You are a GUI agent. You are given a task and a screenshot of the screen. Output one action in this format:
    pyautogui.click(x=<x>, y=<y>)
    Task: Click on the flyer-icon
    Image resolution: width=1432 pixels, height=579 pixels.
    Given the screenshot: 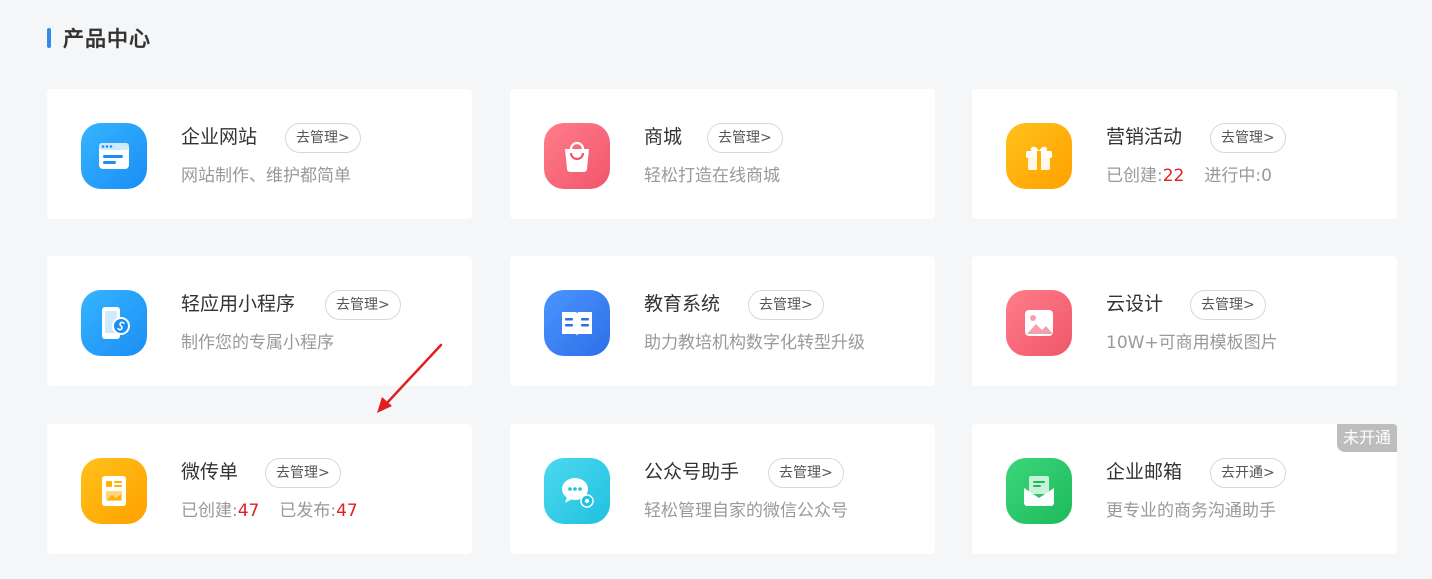 What is the action you would take?
    pyautogui.click(x=114, y=491)
    